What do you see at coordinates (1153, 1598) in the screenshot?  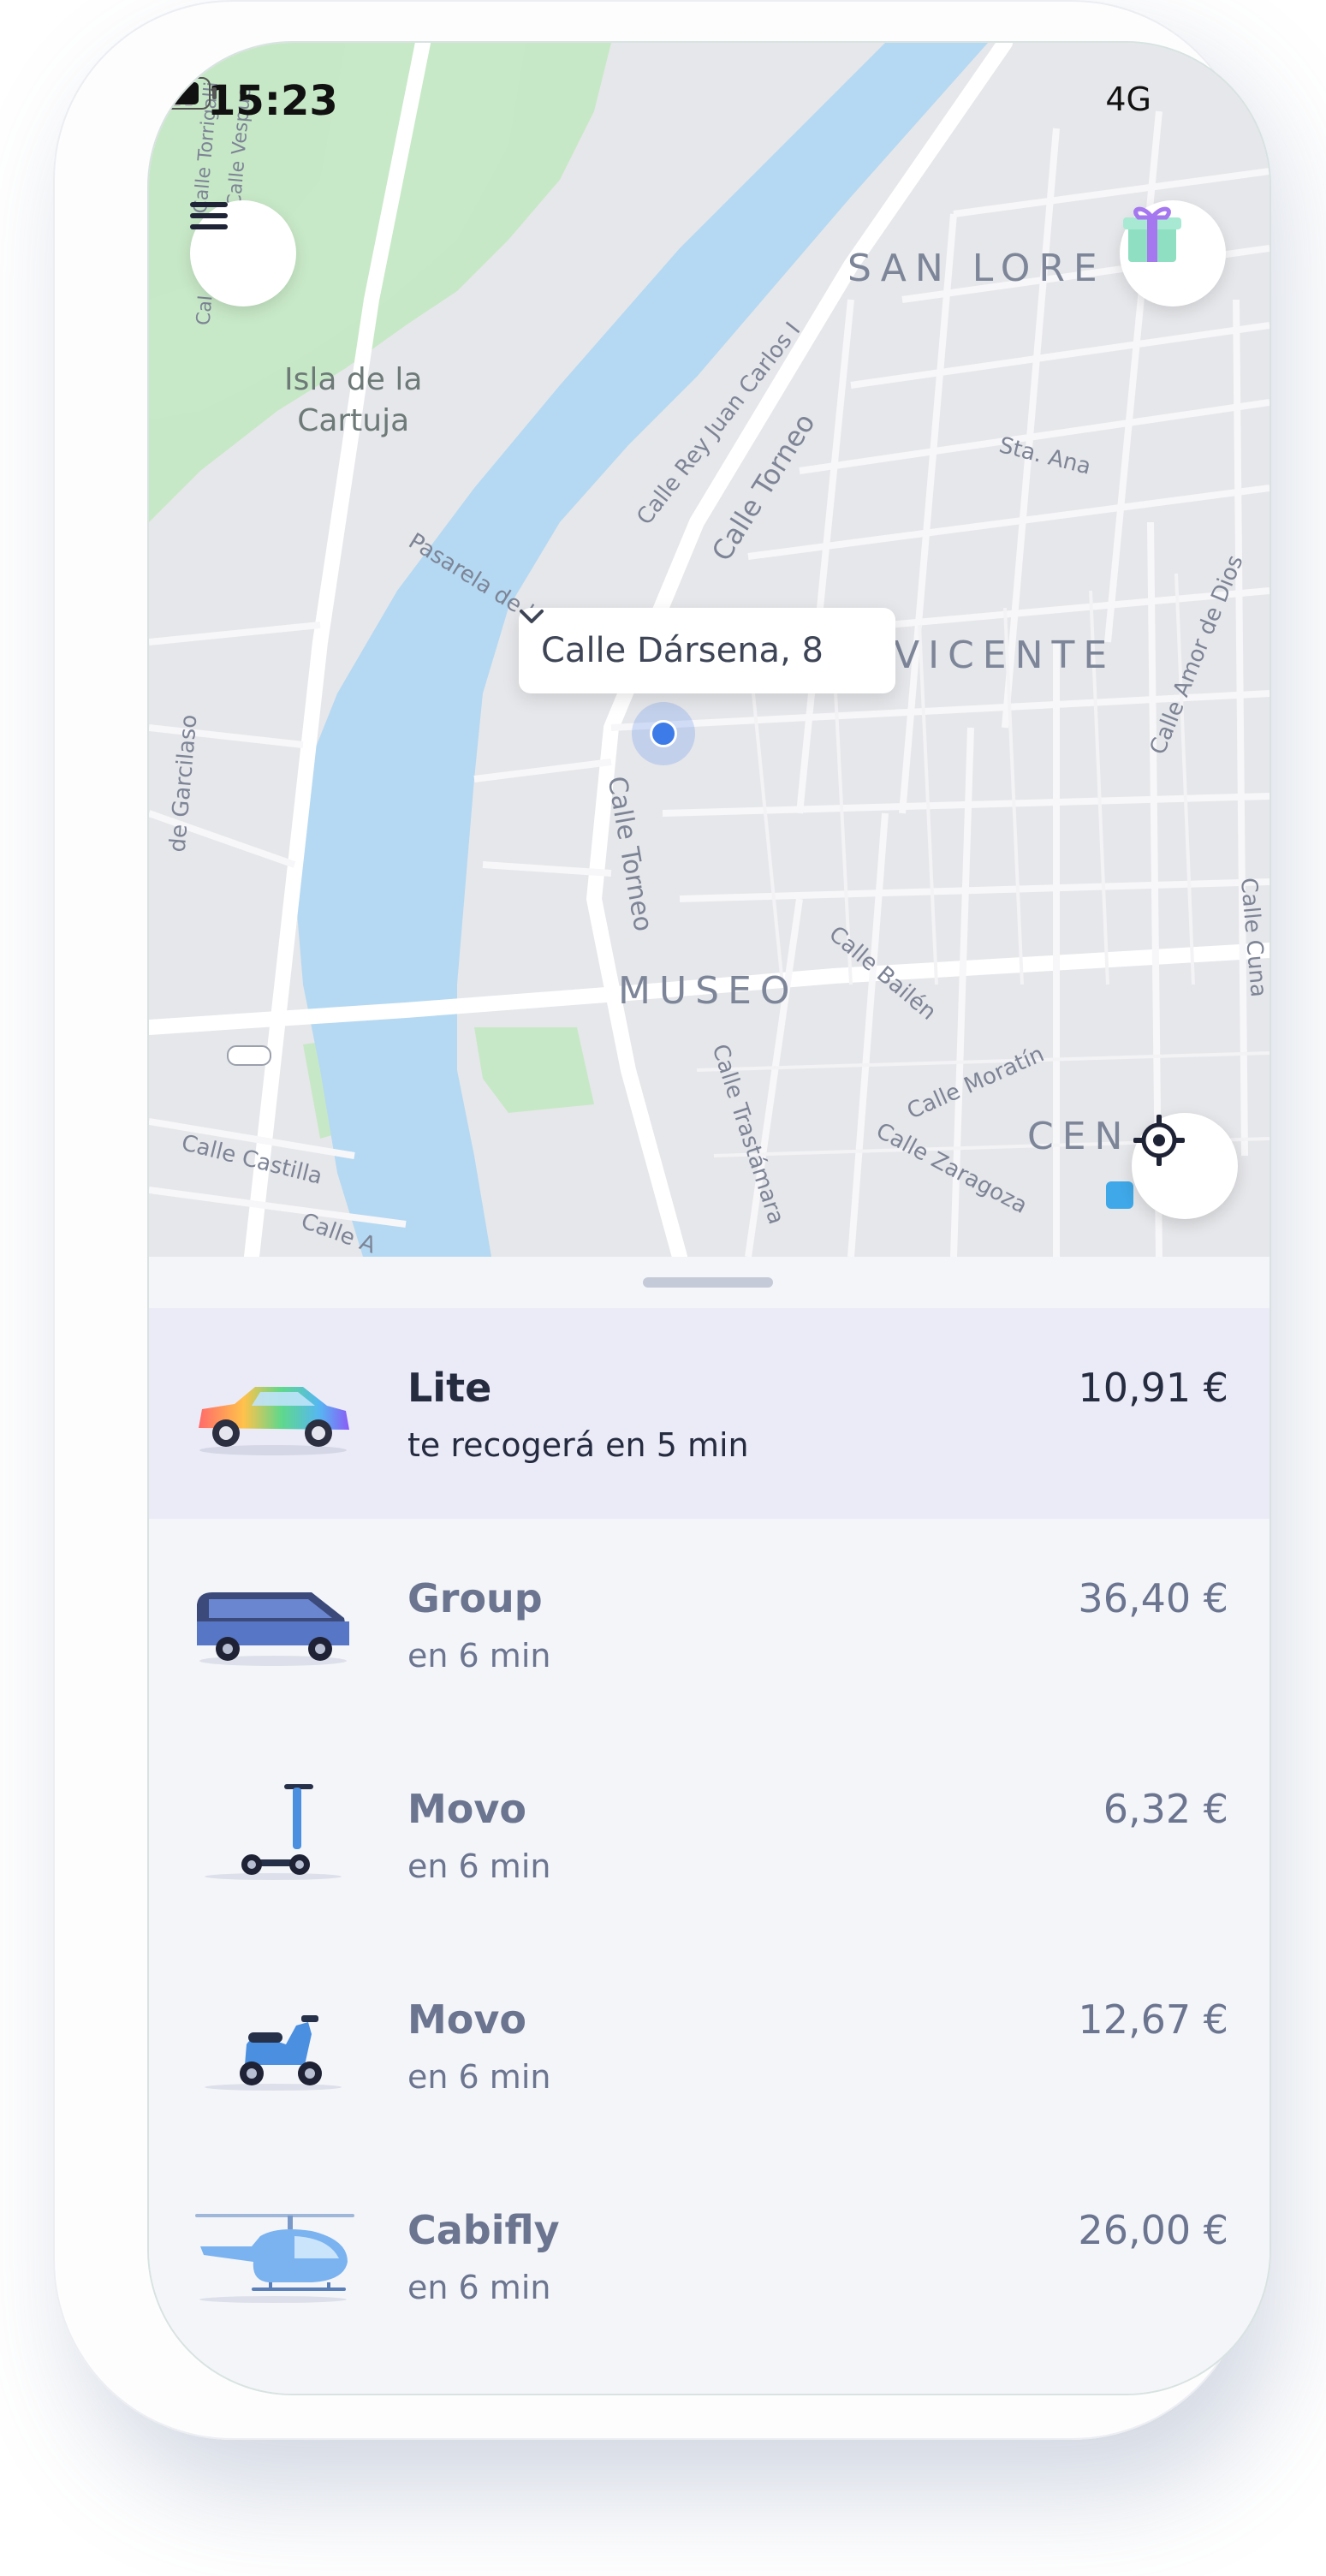 I see `option-price: 36,40 €` at bounding box center [1153, 1598].